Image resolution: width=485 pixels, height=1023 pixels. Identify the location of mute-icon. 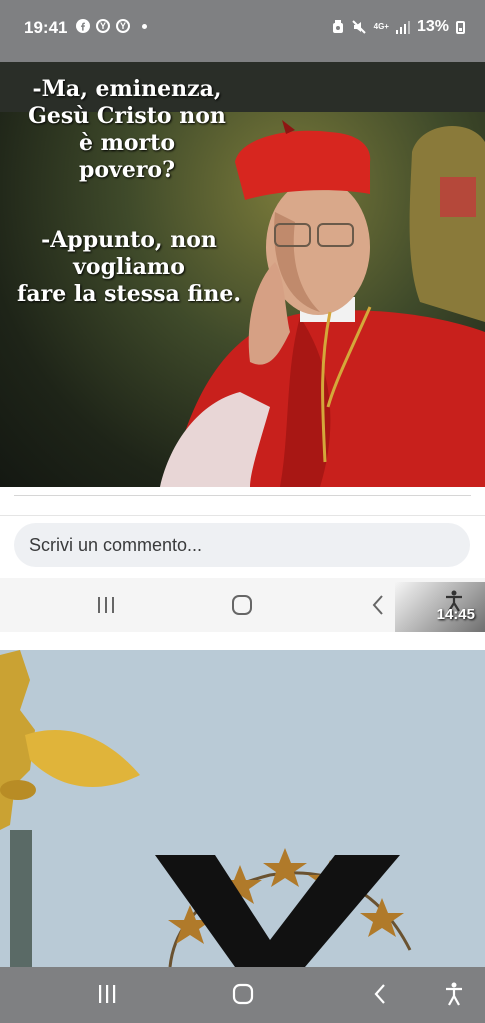
(358, 27).